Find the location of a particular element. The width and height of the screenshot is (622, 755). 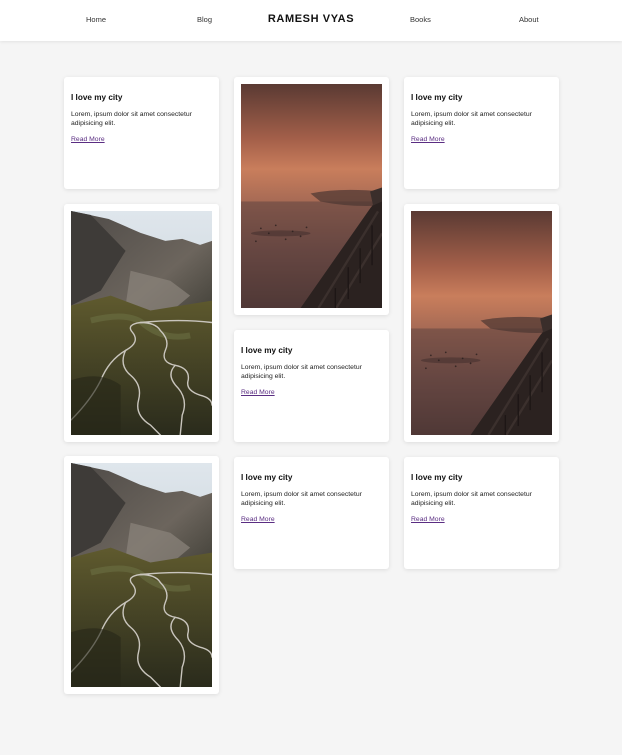

top-navbar: Home Blog RAMESH VYAS Books About is located at coordinates (311, 20).